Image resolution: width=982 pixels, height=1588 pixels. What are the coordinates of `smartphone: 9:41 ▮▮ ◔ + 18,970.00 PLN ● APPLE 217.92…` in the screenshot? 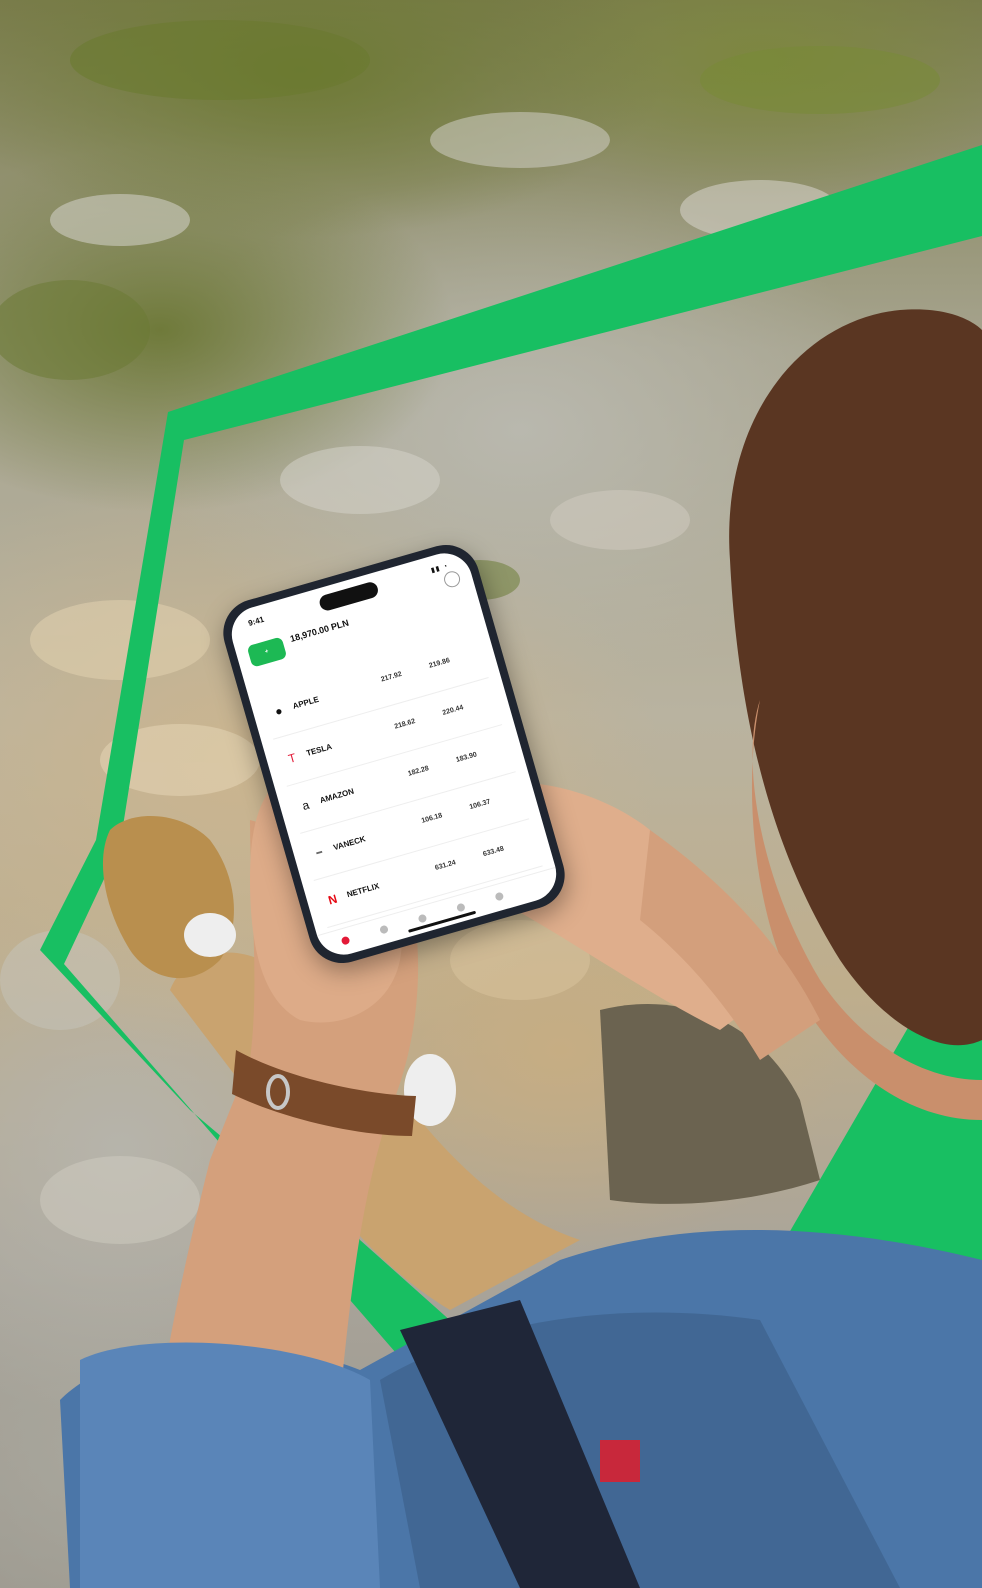 It's located at (394, 754).